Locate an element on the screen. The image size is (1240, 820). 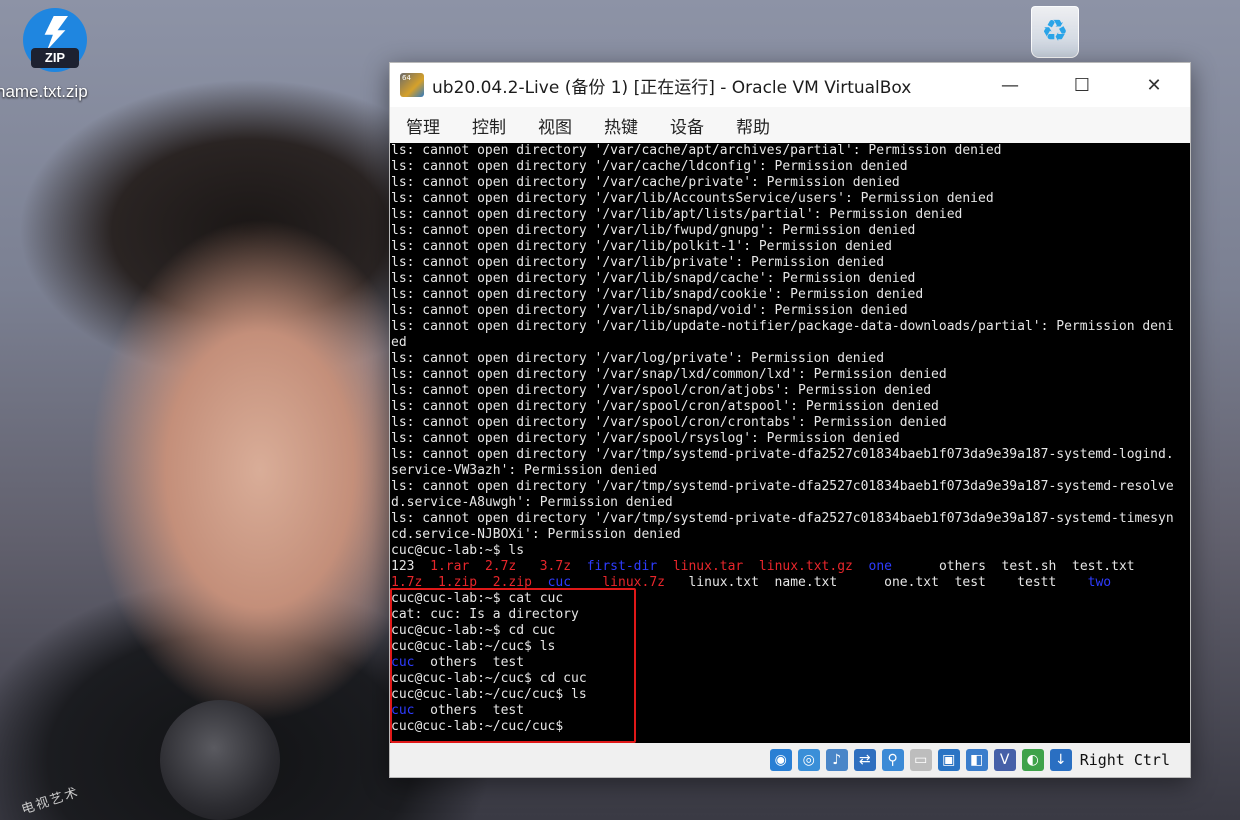
optical-drive-icon: ◉ is located at coordinates (780, 760).